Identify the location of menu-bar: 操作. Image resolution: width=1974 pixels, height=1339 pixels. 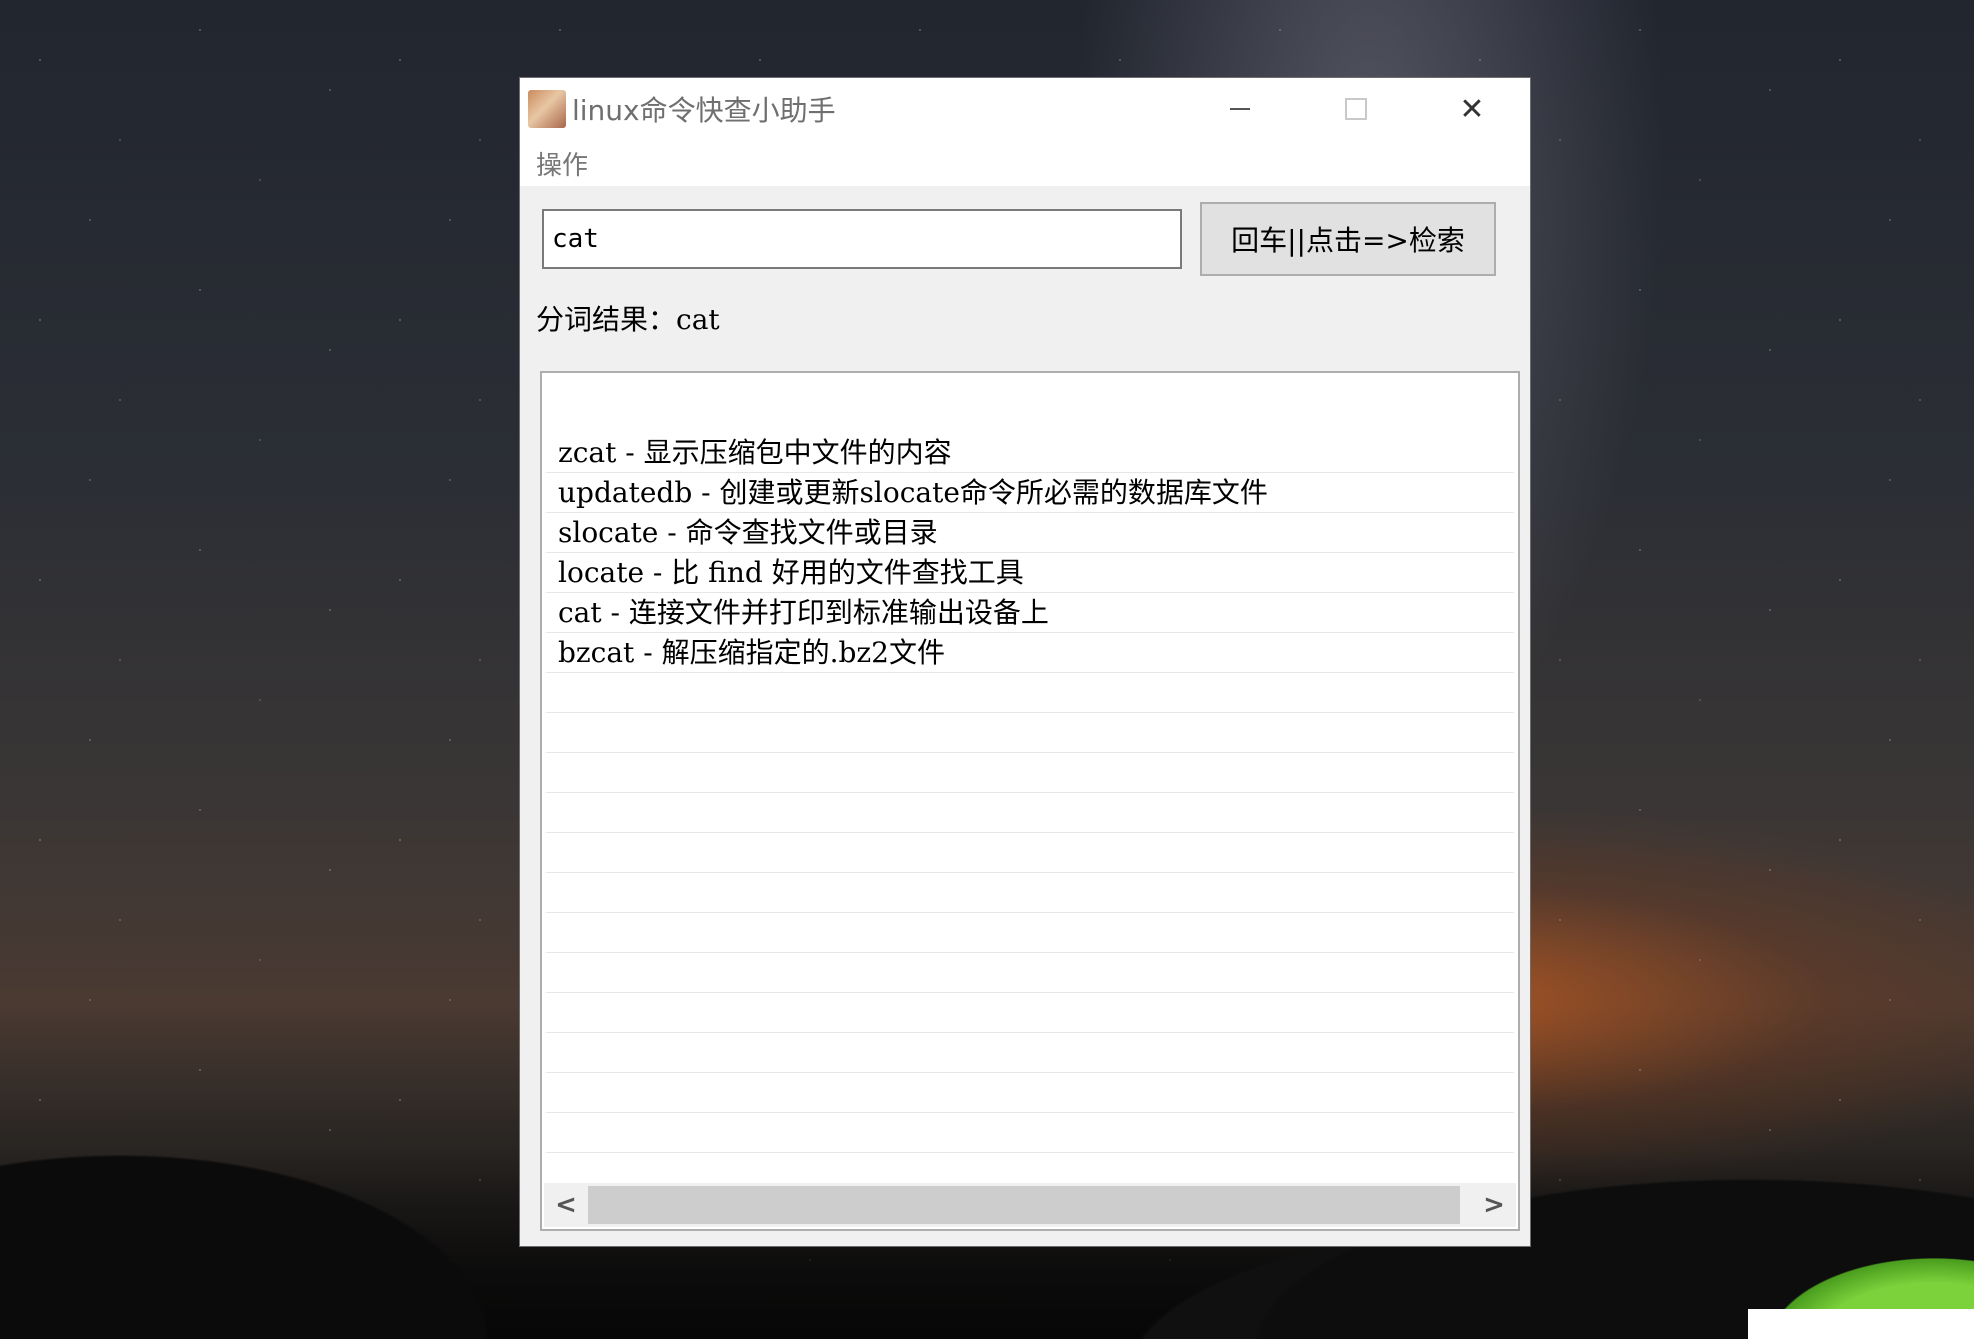
(1025, 163).